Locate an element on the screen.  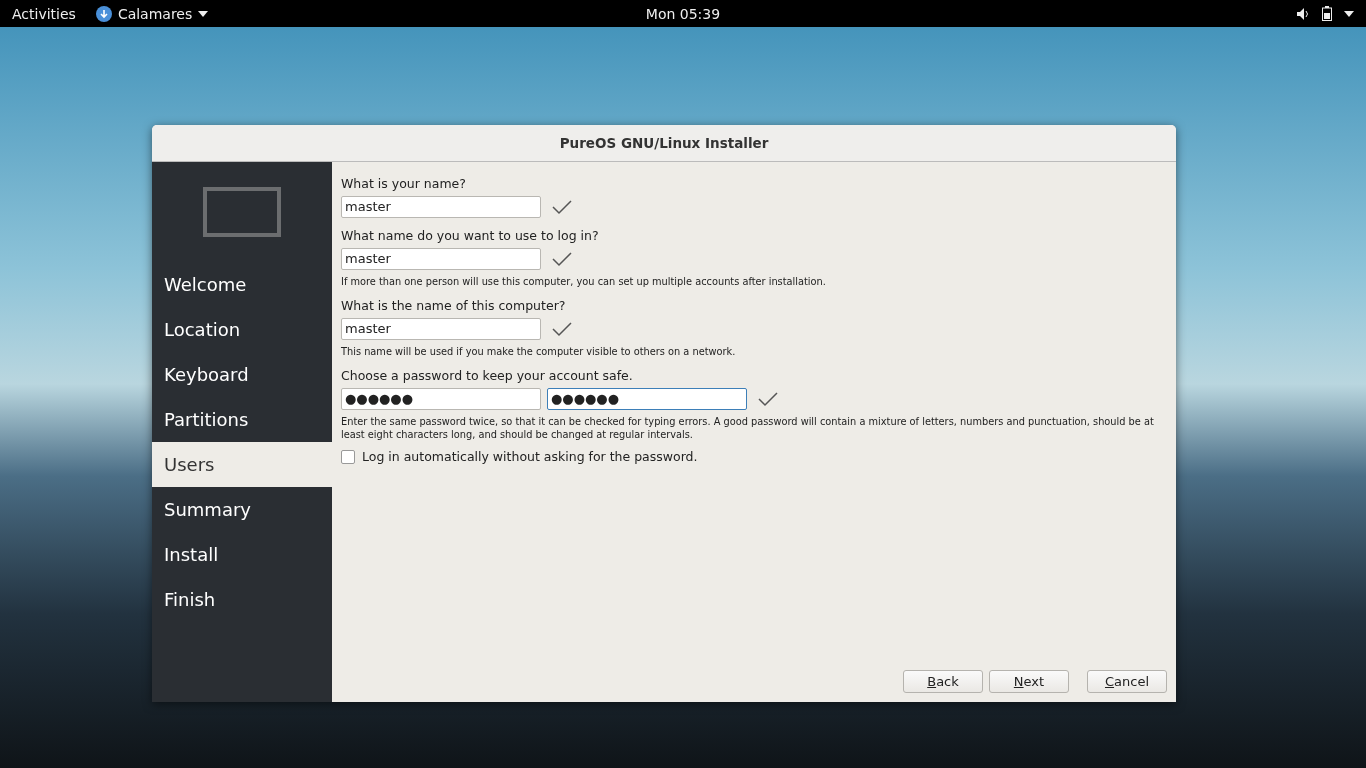
sidebar-item: Install is located at coordinates (191, 555).